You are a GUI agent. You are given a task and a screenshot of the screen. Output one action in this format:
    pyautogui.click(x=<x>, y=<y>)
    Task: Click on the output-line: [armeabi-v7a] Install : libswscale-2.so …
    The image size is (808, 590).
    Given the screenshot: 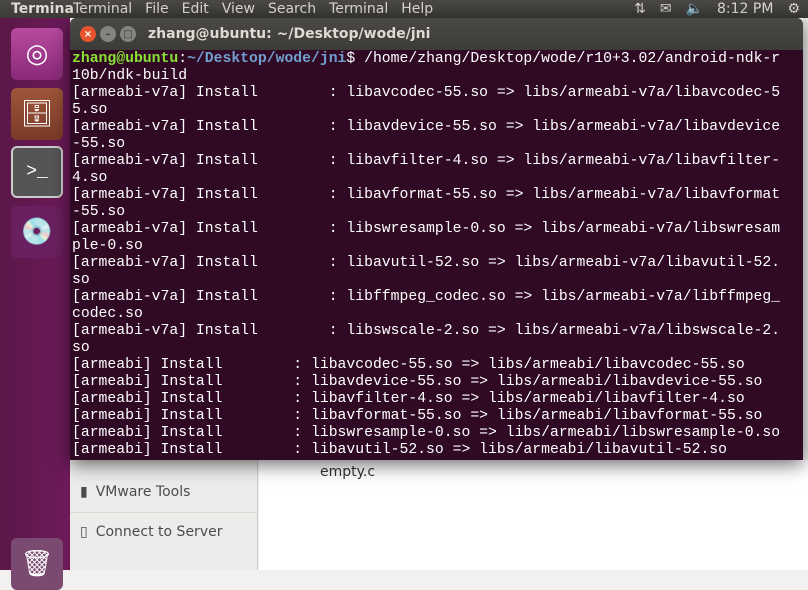 What is the action you would take?
    pyautogui.click(x=426, y=331)
    